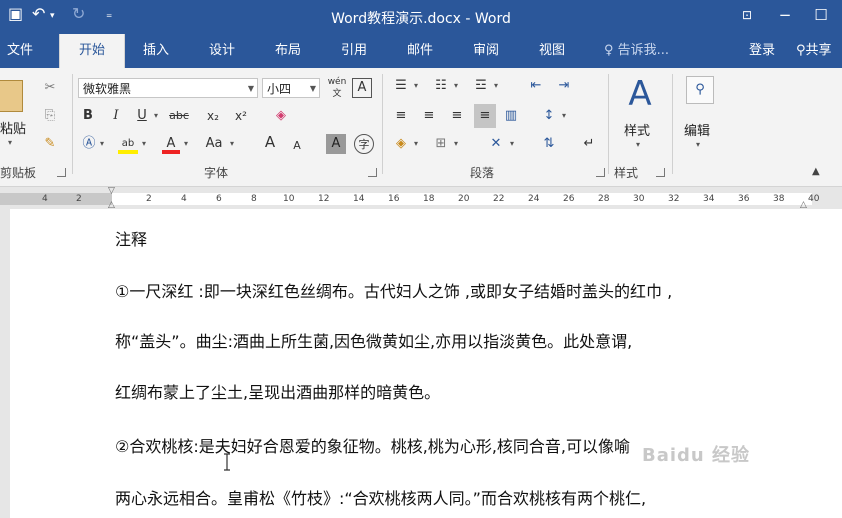  What do you see at coordinates (401, 144) in the screenshot?
I see `shading-icon: ◈` at bounding box center [401, 144].